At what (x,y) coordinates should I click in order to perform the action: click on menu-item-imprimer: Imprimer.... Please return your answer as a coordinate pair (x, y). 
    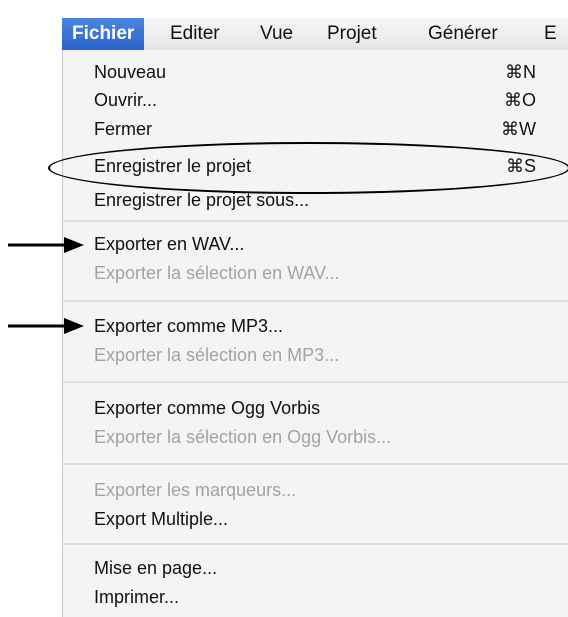
    Looking at the image, I should click on (136, 597).